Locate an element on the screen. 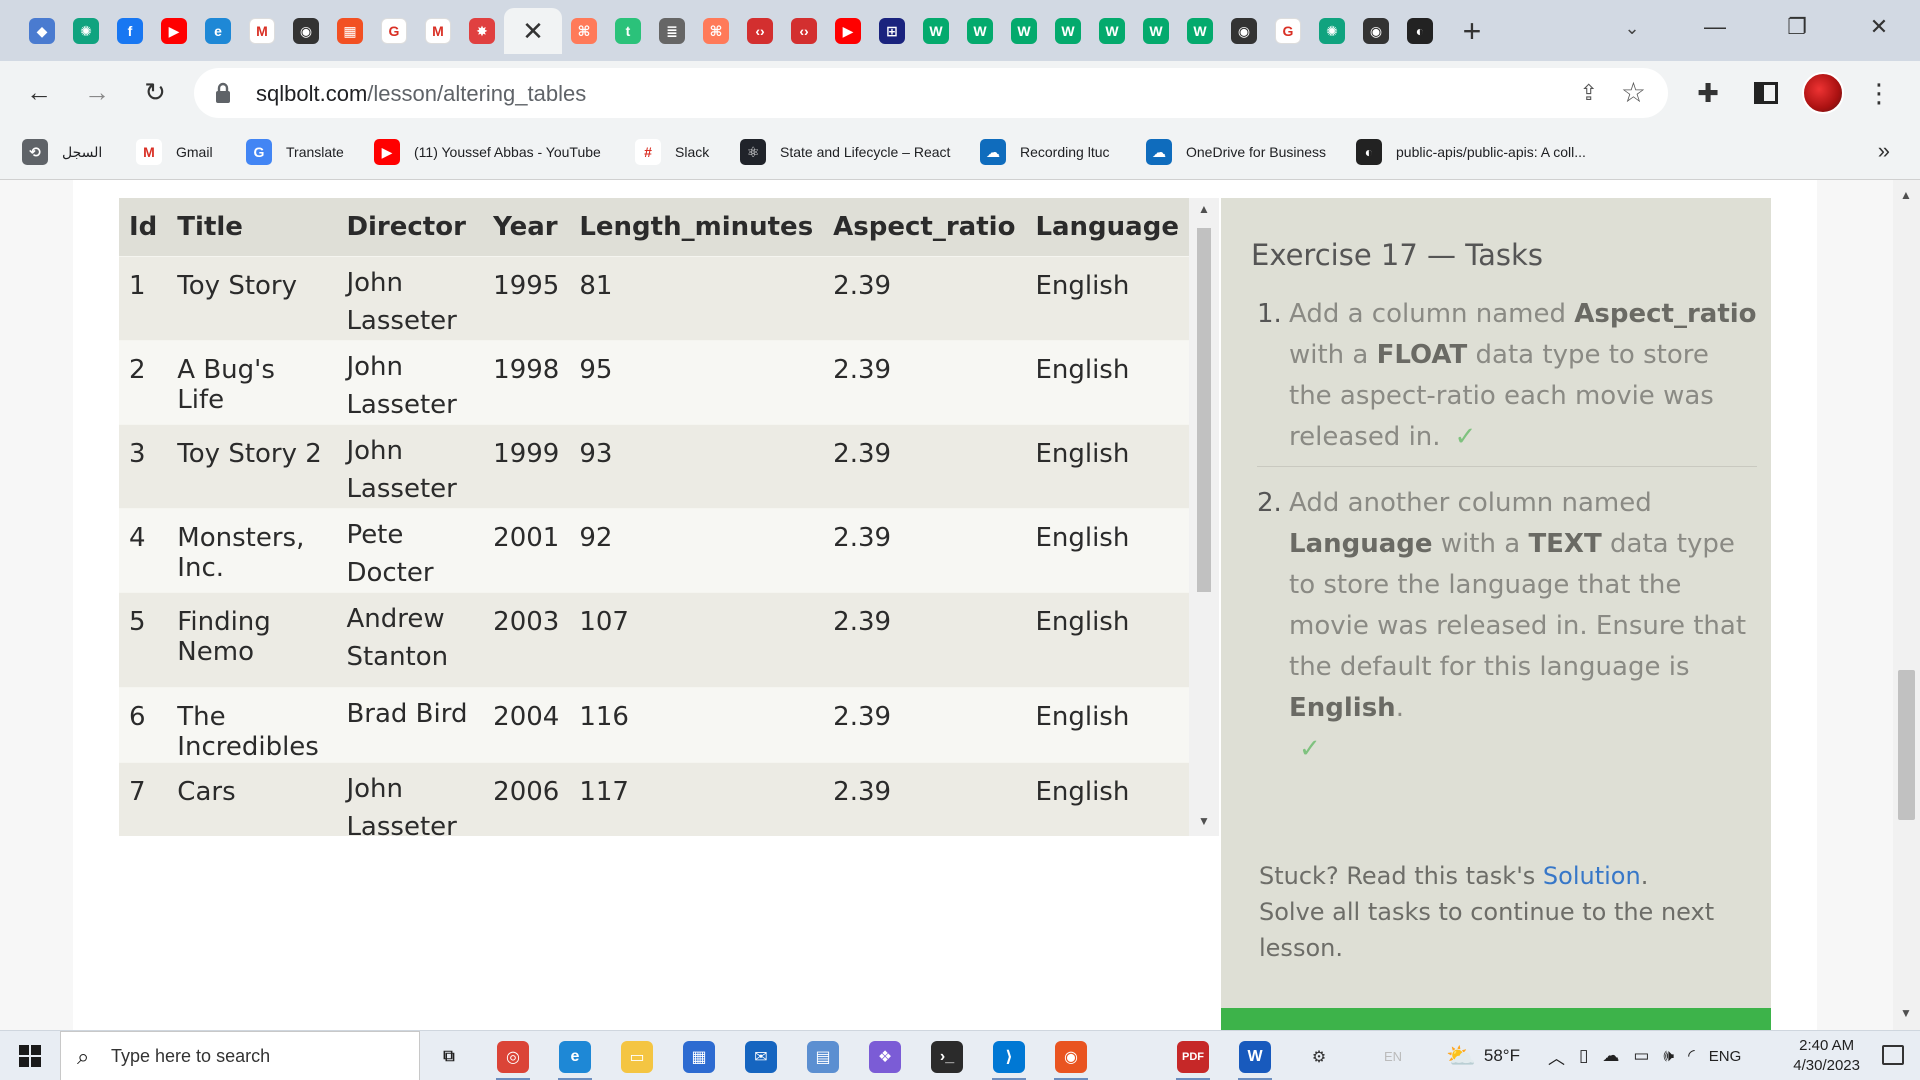 Image resolution: width=1920 pixels, height=1080 pixels. tab: f is located at coordinates (130, 31).